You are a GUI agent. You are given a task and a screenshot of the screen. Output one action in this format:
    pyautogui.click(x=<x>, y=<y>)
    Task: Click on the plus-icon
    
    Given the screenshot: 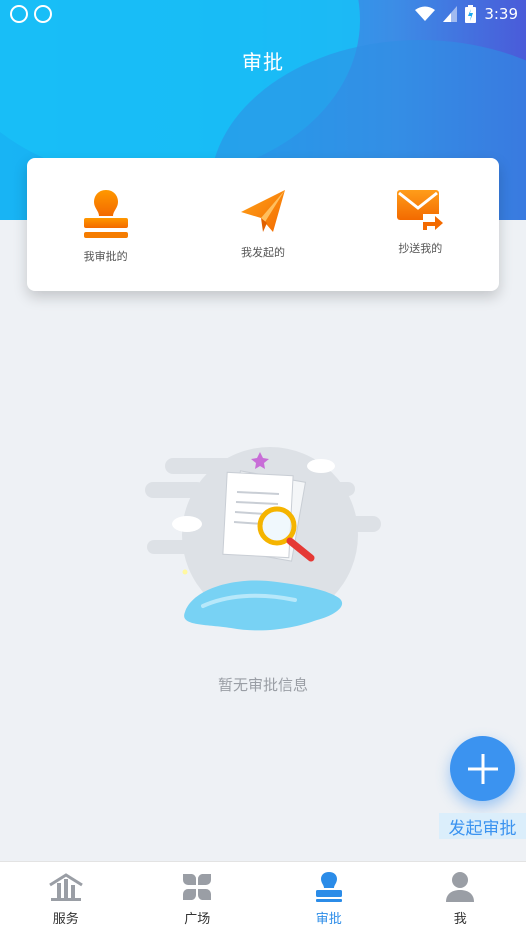 What is the action you would take?
    pyautogui.click(x=483, y=769)
    